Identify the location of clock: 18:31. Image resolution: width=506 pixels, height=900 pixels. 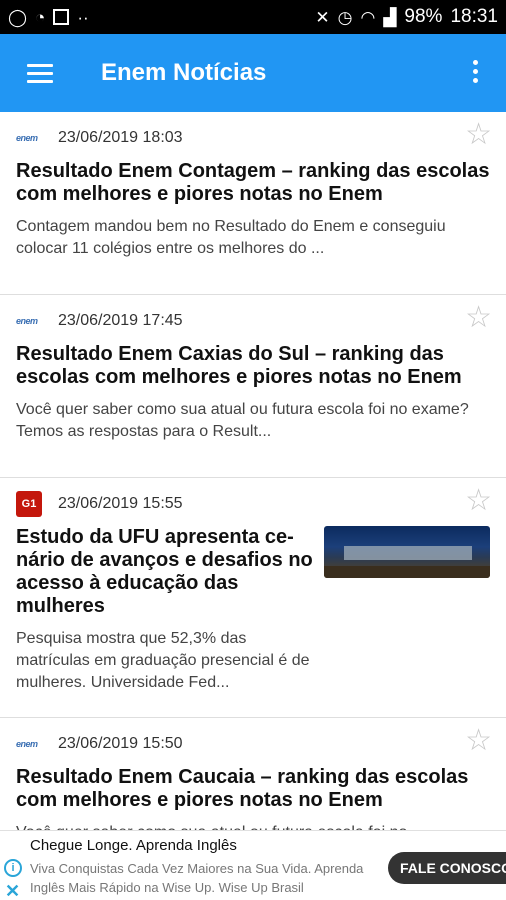
(474, 16).